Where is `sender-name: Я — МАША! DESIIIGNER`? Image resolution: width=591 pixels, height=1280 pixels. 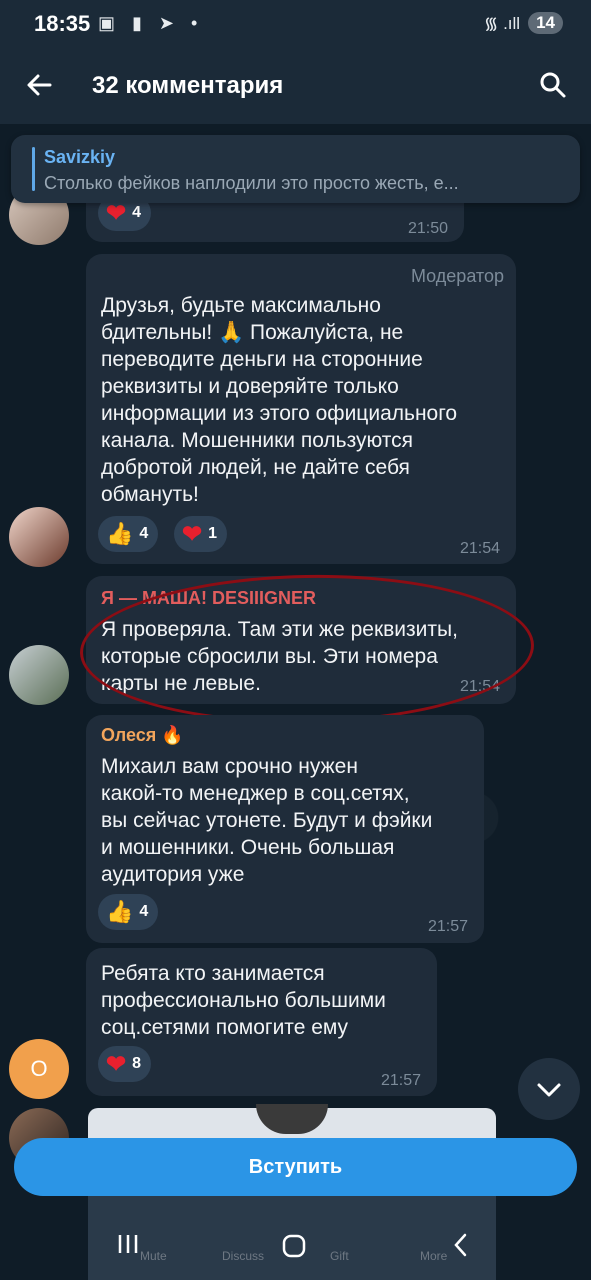
sender-name: Я — МАША! DESIIIGNER is located at coordinates (208, 598).